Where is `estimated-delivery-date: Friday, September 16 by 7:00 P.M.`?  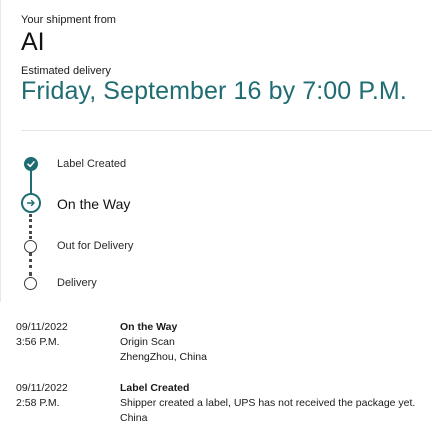 estimated-delivery-date: Friday, September 16 by 7:00 P.M. is located at coordinates (214, 91).